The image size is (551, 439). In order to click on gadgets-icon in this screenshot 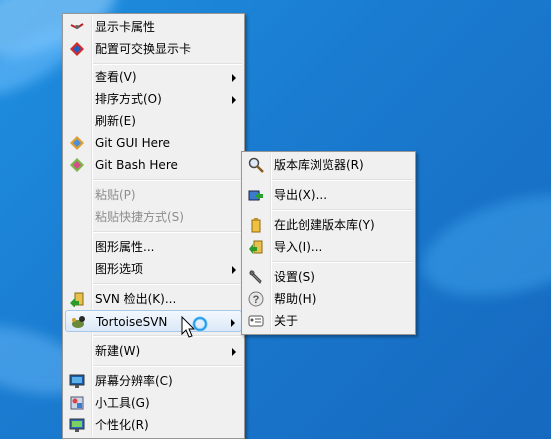, I will do `click(77, 403)`.